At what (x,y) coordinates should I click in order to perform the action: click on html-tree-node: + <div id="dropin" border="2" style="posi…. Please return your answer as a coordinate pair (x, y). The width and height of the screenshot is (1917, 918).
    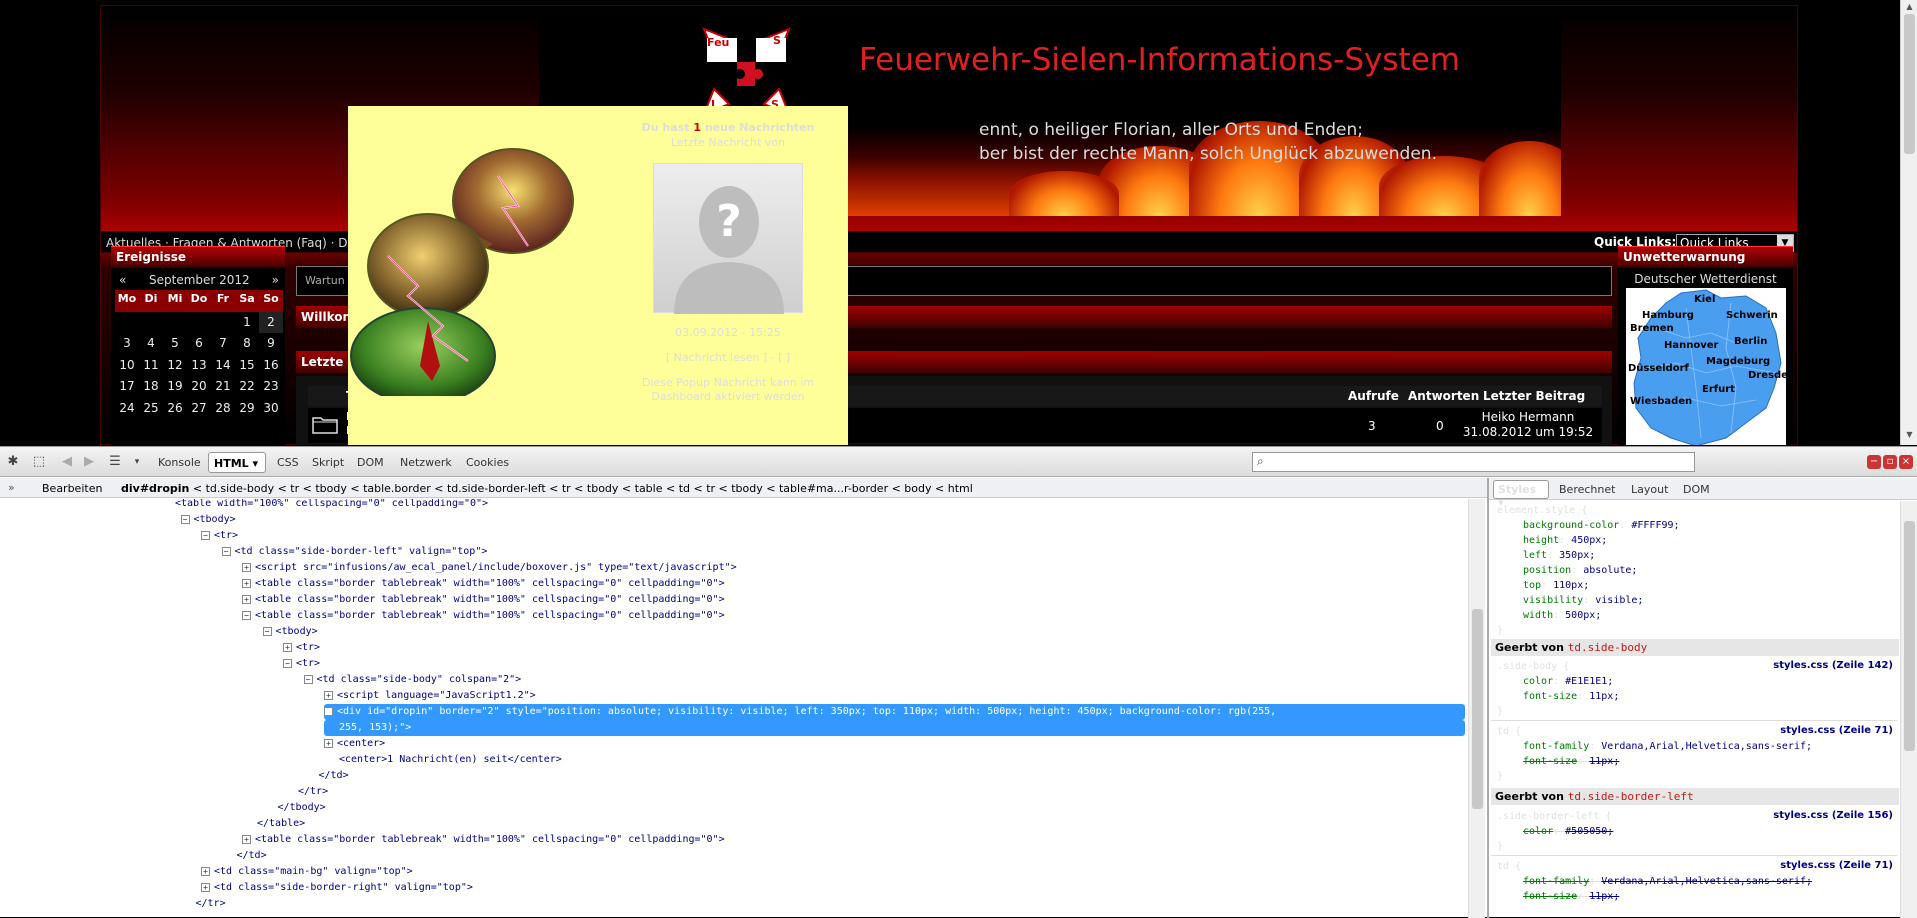
    Looking at the image, I should click on (894, 712).